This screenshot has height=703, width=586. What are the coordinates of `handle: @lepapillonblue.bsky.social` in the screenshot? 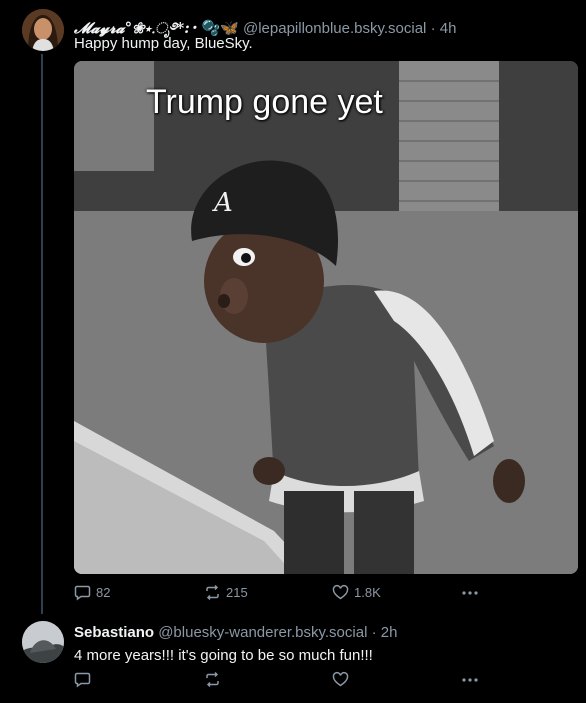 It's located at (334, 28).